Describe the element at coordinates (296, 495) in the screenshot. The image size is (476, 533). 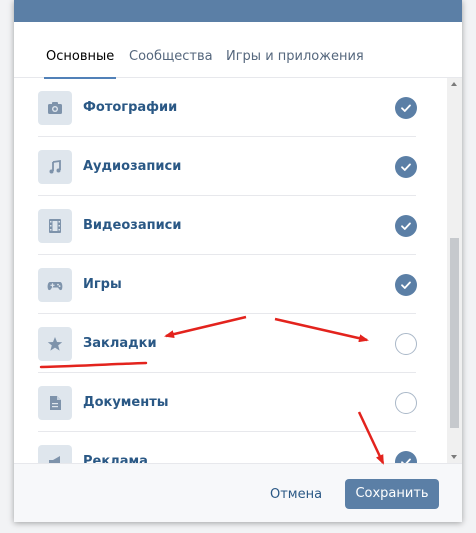
I see `cancel-button: Отмена` at that location.